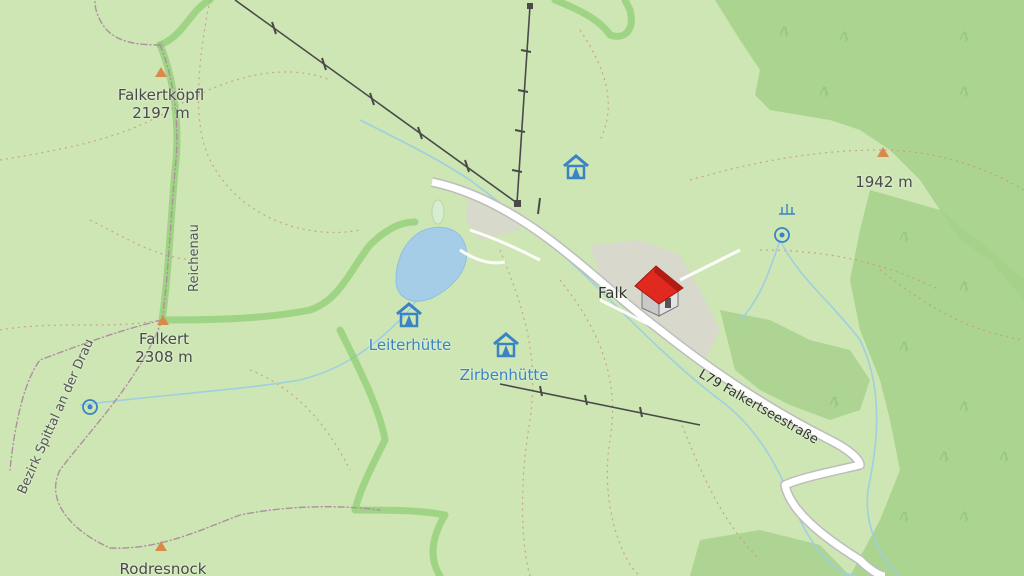 This screenshot has width=1024, height=576. I want to click on hotel-icon, so click(659, 290).